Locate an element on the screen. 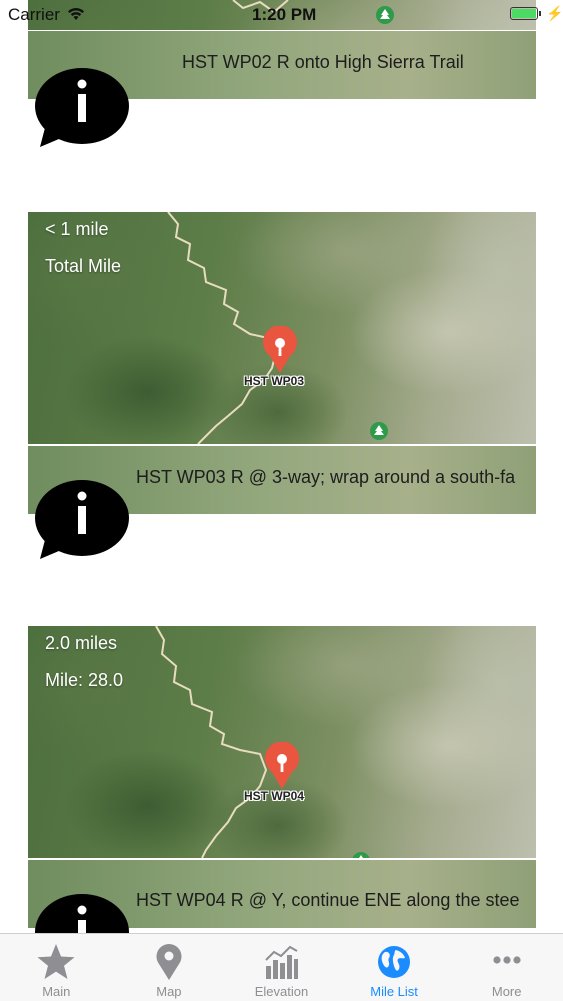  total-mile-label: Mile: 28.0 is located at coordinates (84, 680).